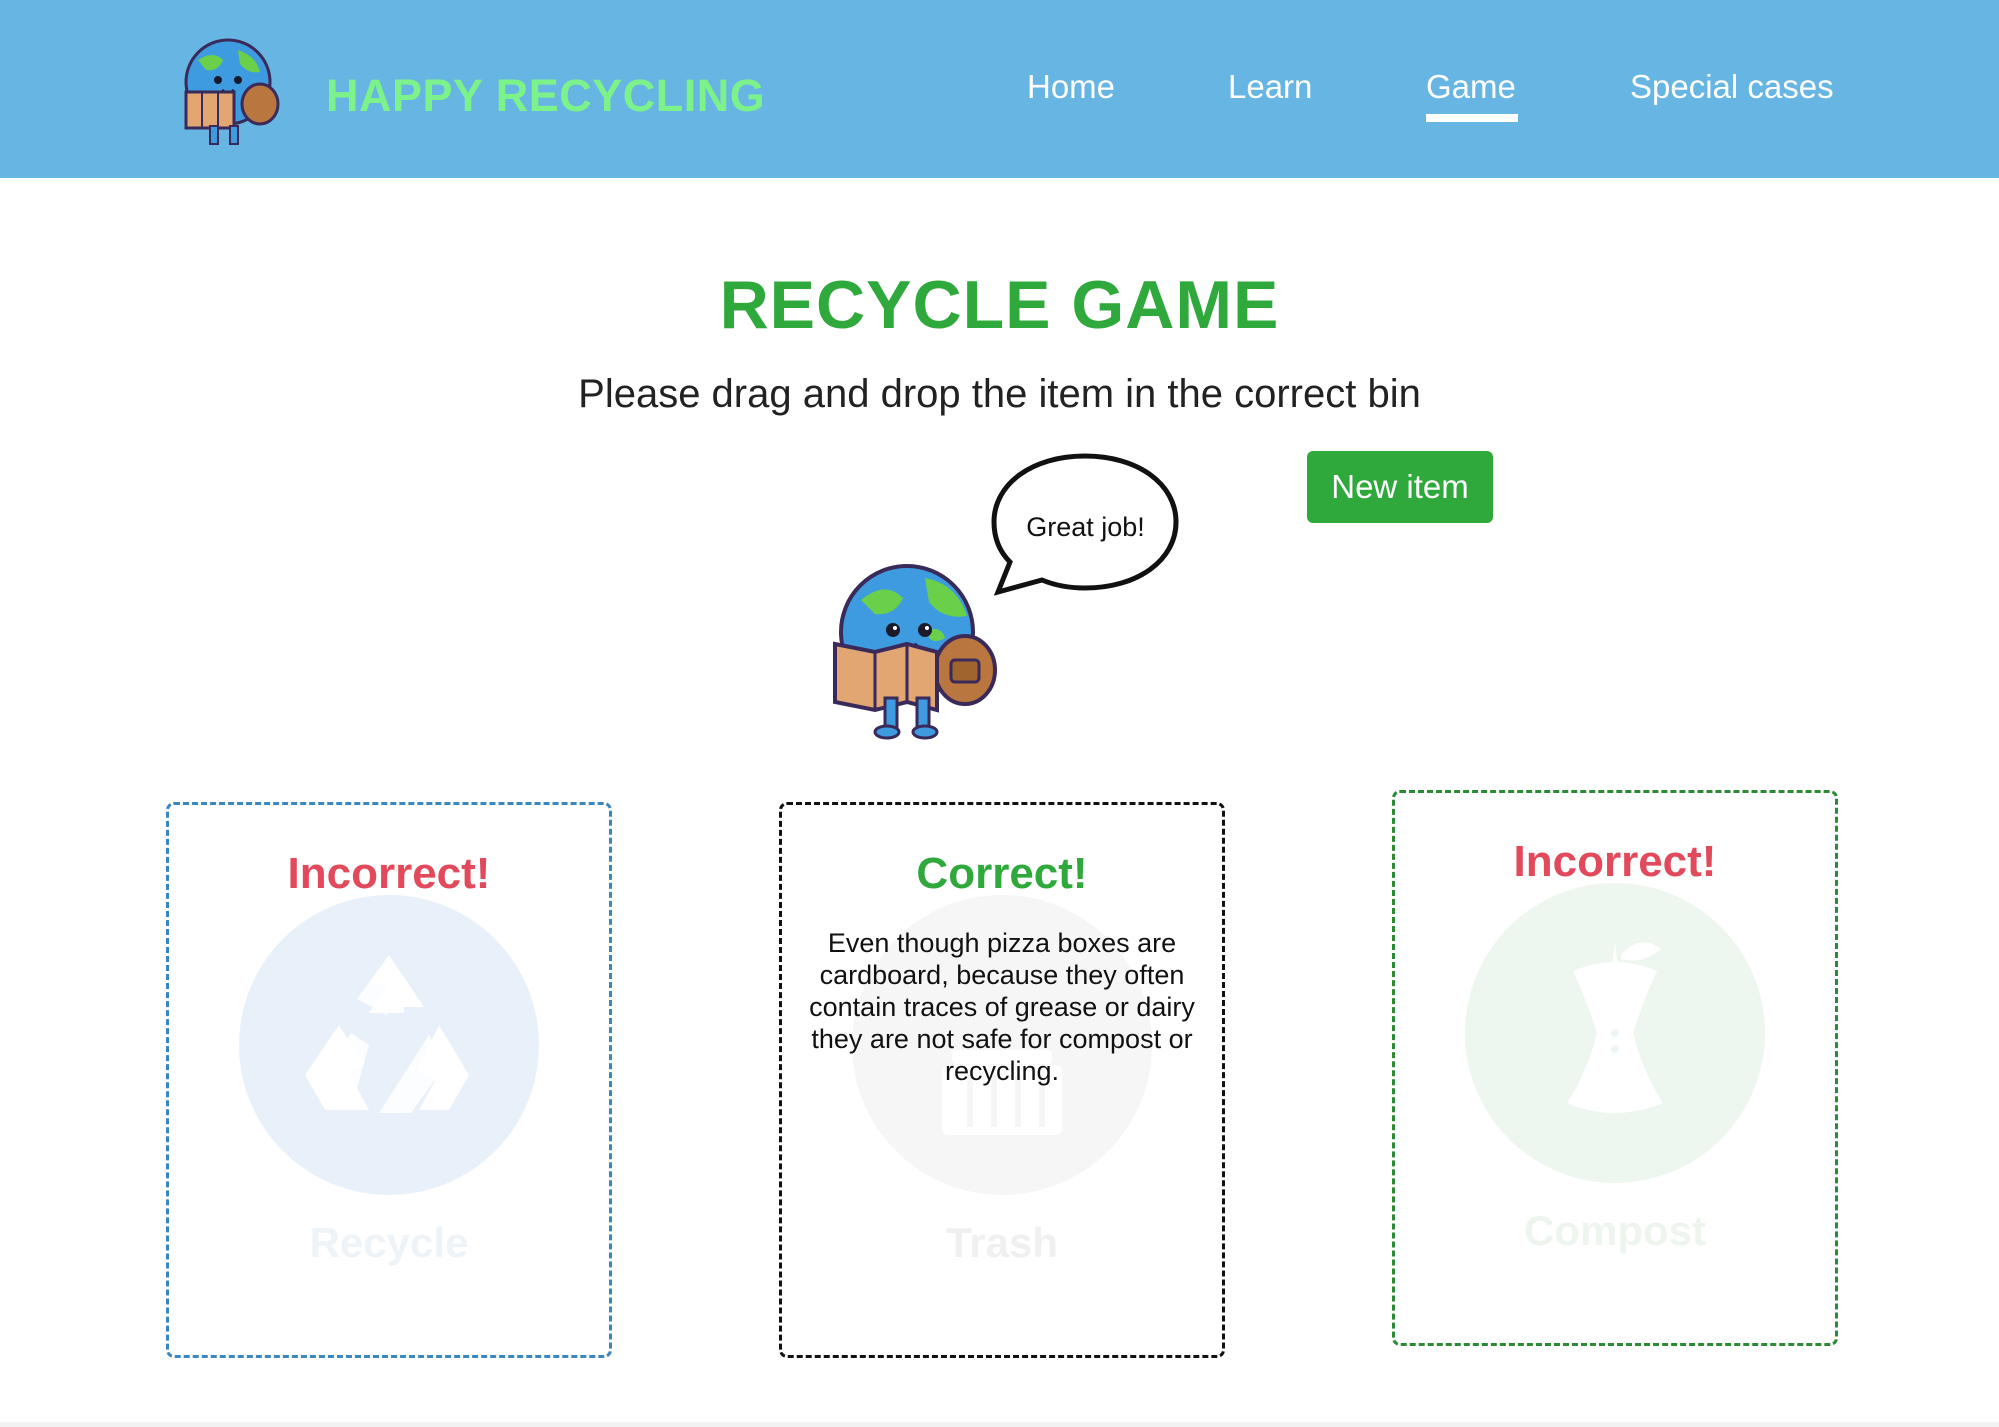 This screenshot has height=1427, width=1999. Describe the element at coordinates (1270, 87) in the screenshot. I see `nav-learn: Learn` at that location.